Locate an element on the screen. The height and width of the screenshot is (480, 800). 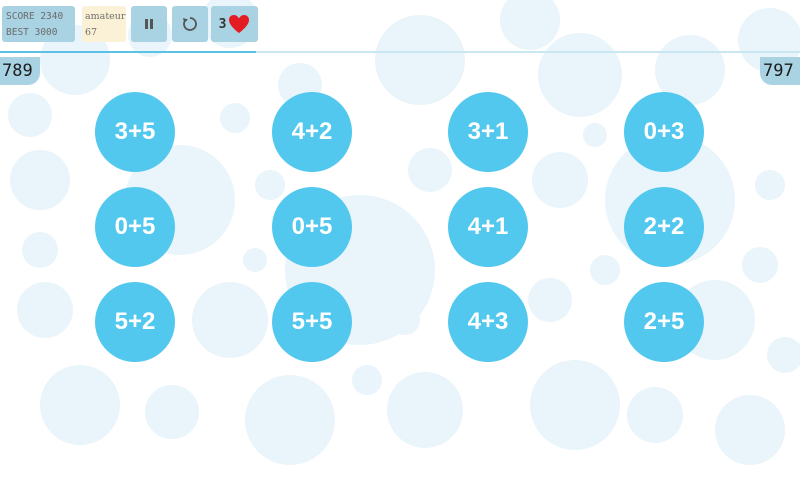
equation-bubble: 5+2 is located at coordinates (135, 322).